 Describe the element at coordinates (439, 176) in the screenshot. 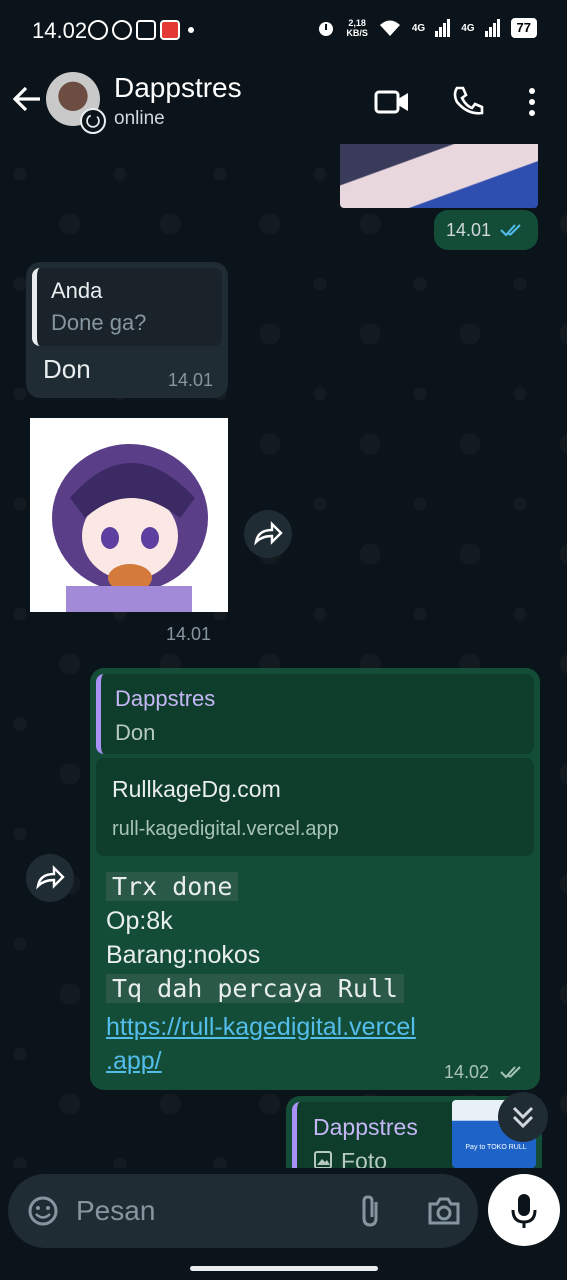

I see `outgoing-image` at that location.